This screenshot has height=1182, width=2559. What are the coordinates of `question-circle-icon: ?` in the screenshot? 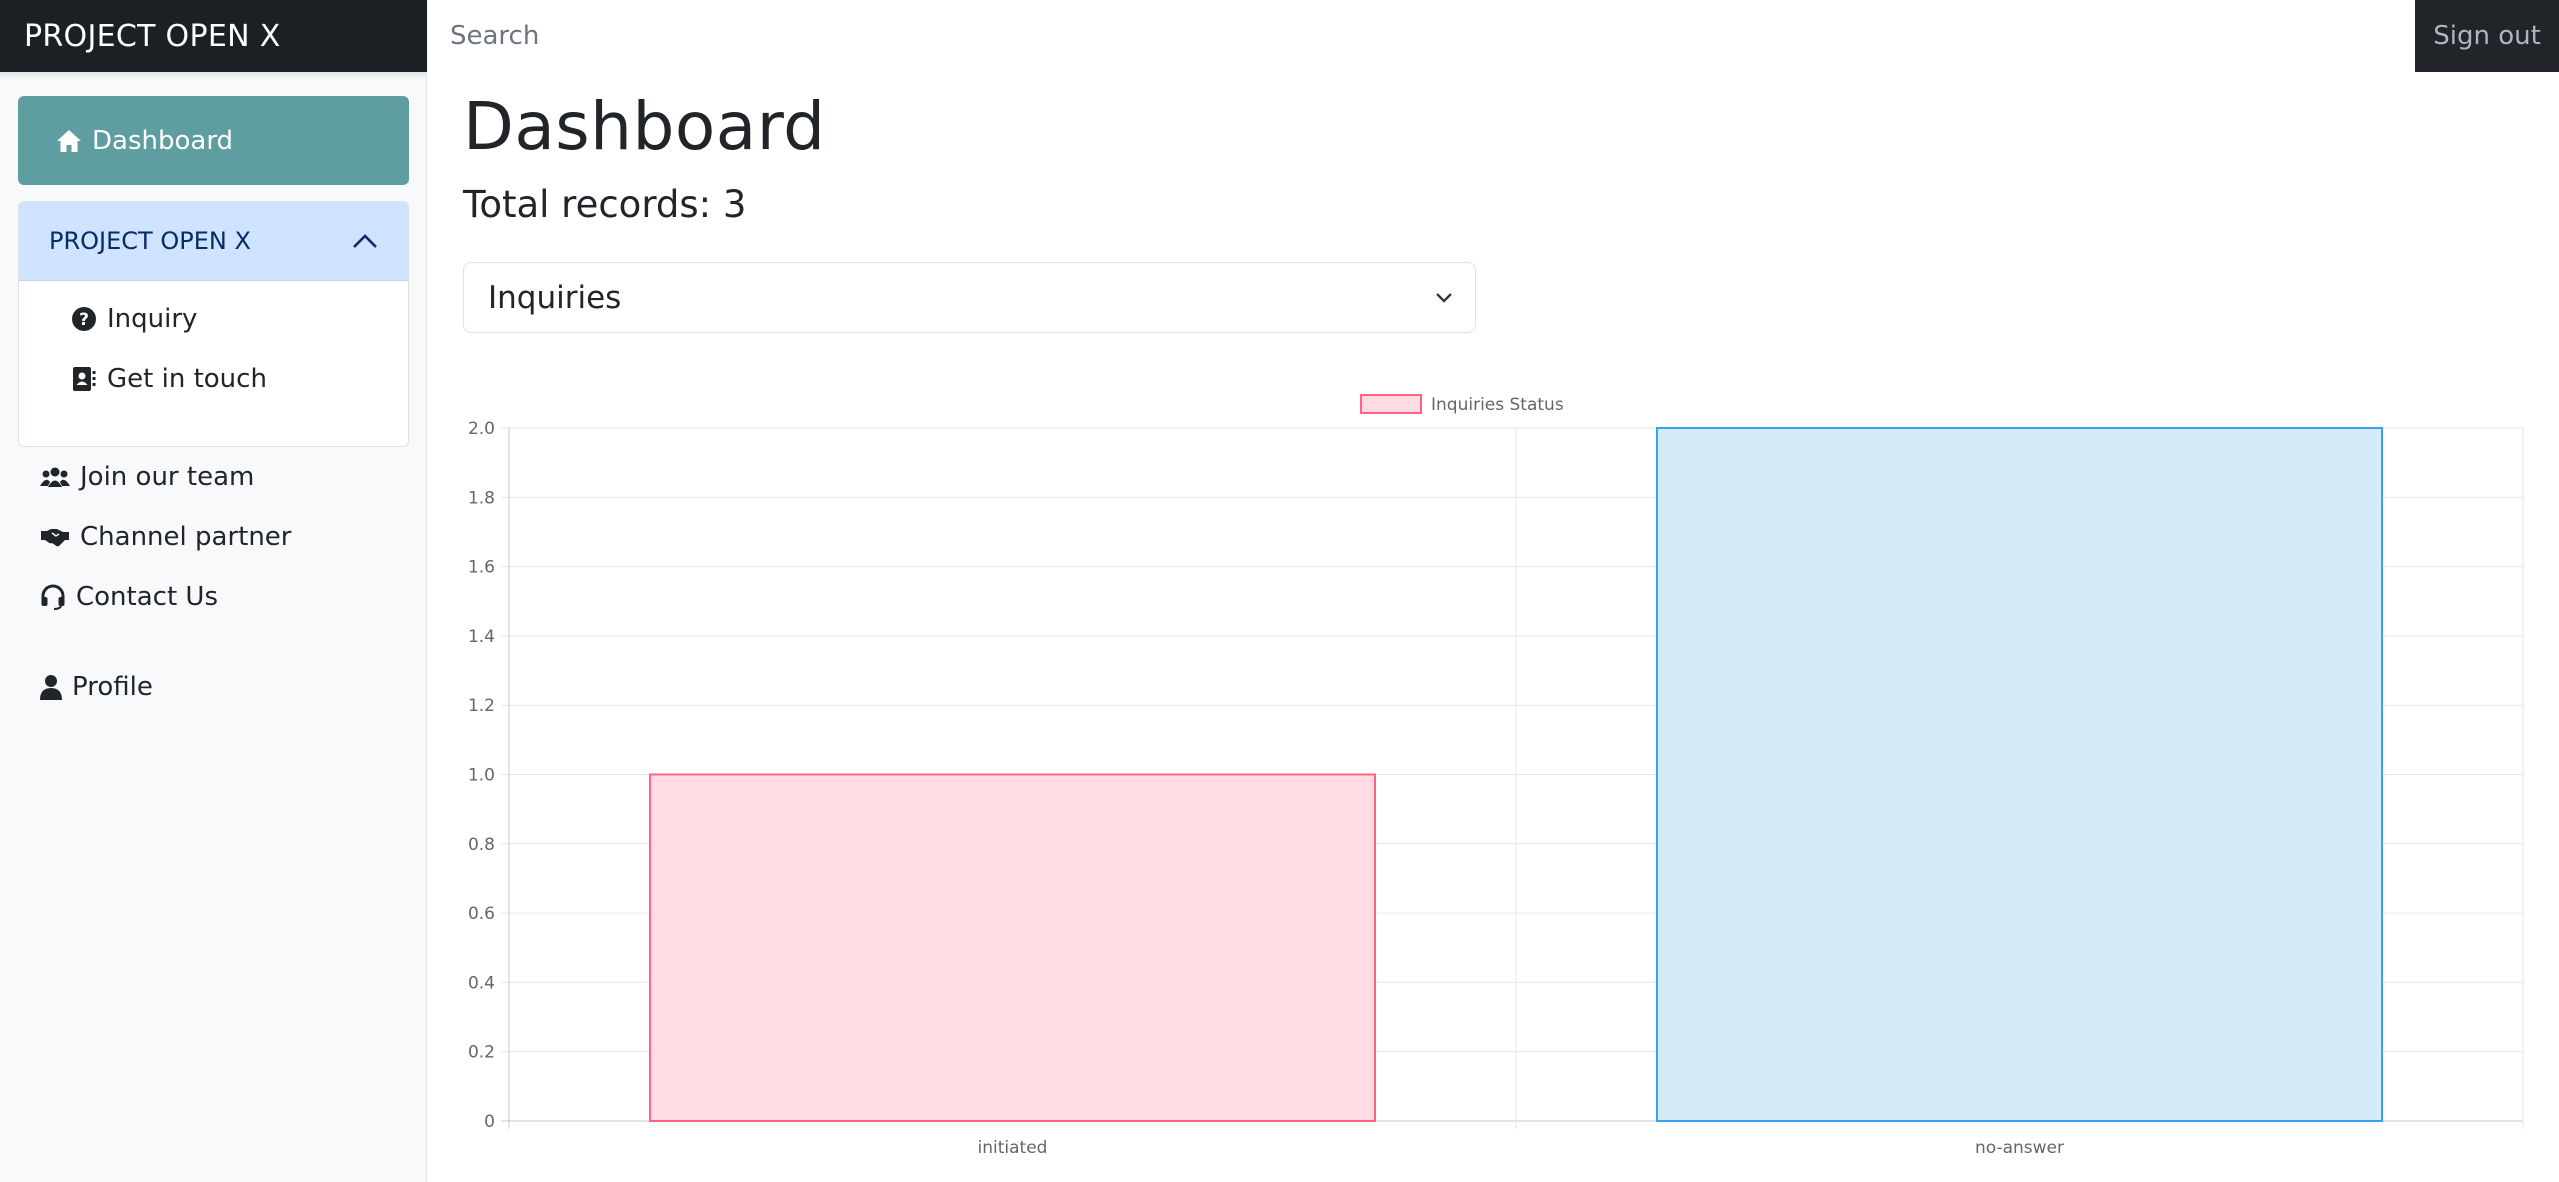 It's located at (84, 319).